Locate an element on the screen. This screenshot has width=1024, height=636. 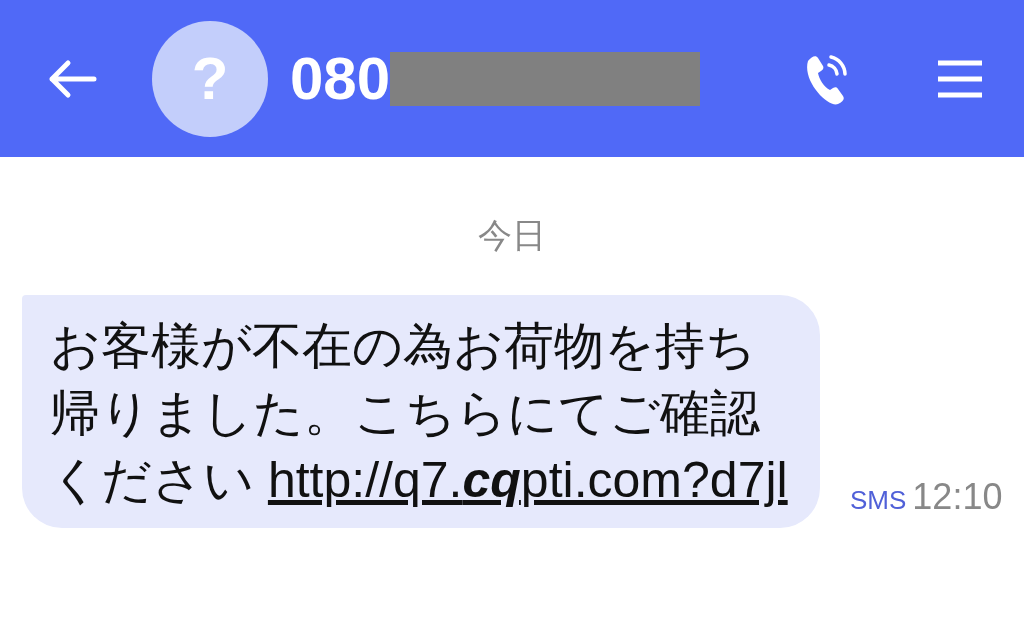
date-label: 今日 is located at coordinates (512, 235).